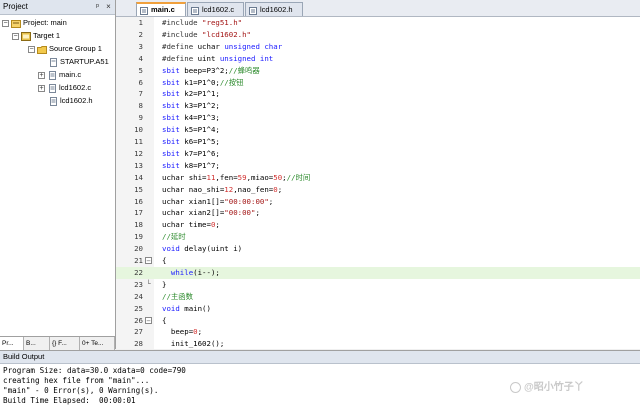  What do you see at coordinates (218, 201) in the screenshot?
I see `code-text: uchar xian1[]="00:00:00";` at bounding box center [218, 201].